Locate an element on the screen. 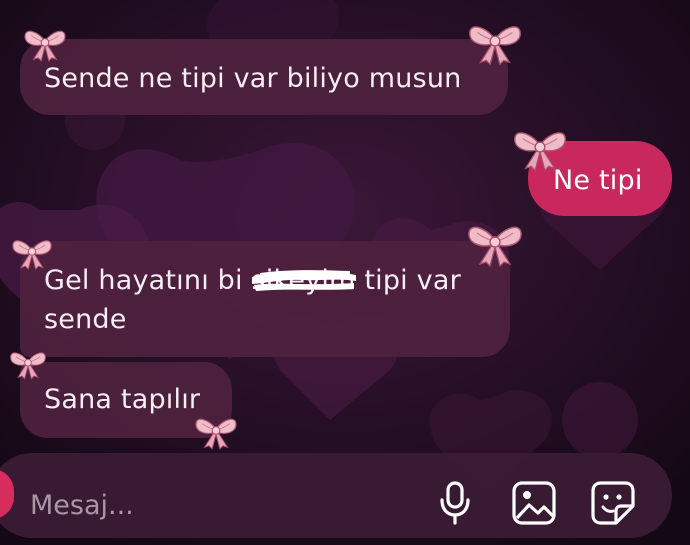 The width and height of the screenshot is (690, 545). message-line: sende is located at coordinates (85, 319).